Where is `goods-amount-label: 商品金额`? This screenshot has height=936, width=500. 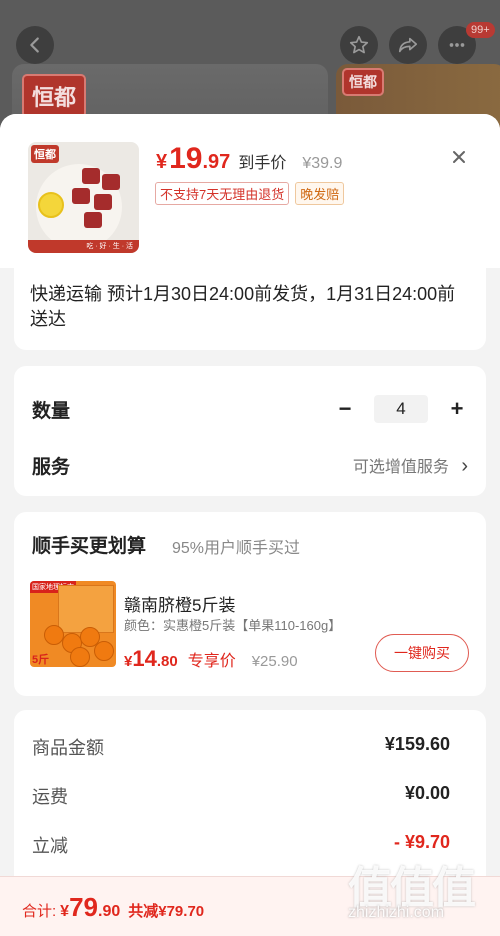
goods-amount-label: 商品金额 is located at coordinates (68, 748).